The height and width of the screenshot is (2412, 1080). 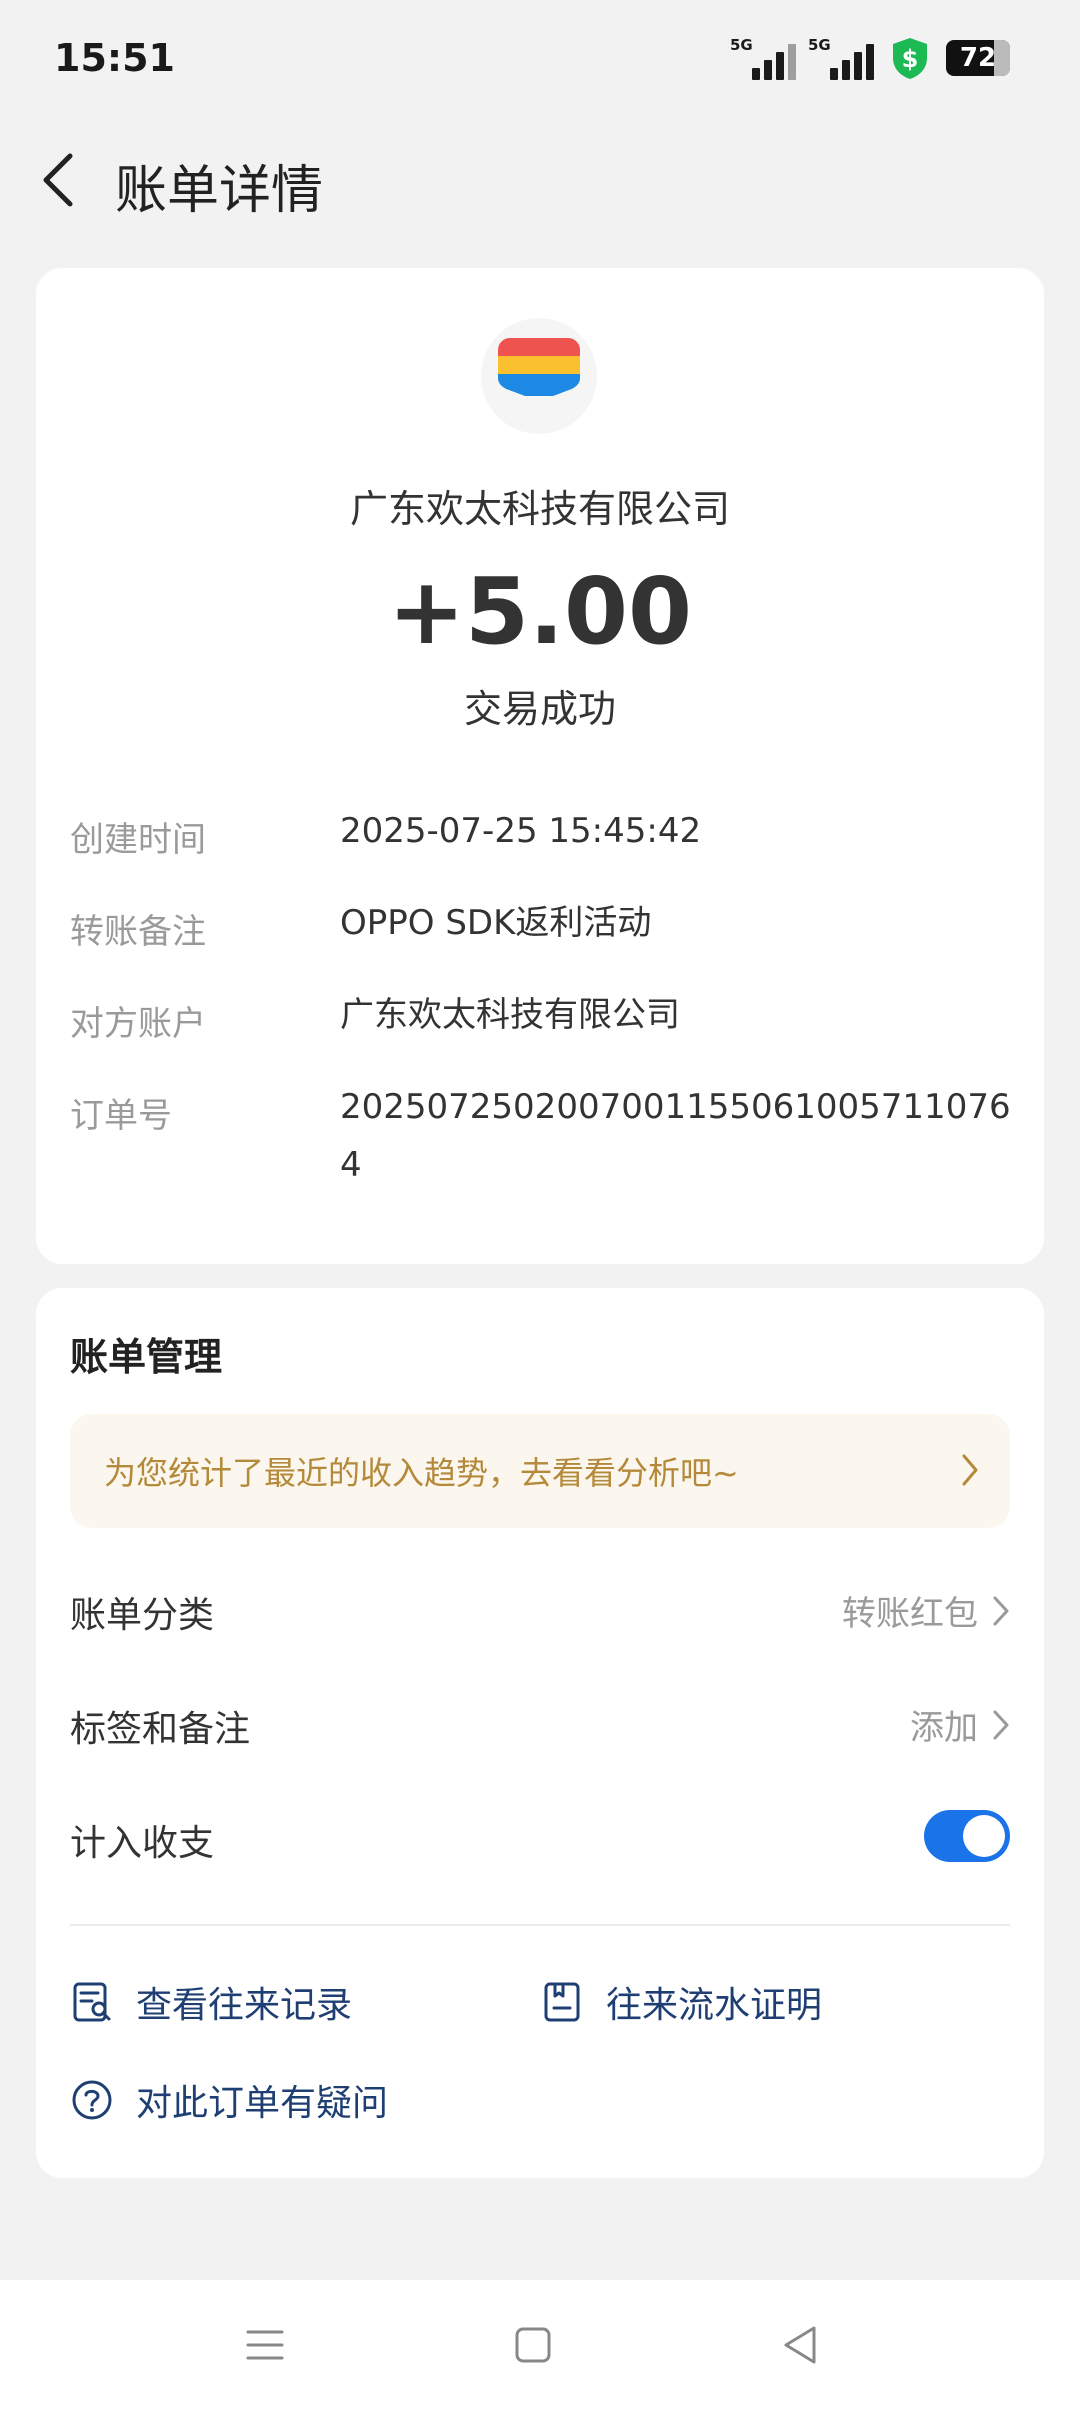 What do you see at coordinates (510, 1015) in the screenshot?
I see `detail-value: 广东欢太科技有限公司` at bounding box center [510, 1015].